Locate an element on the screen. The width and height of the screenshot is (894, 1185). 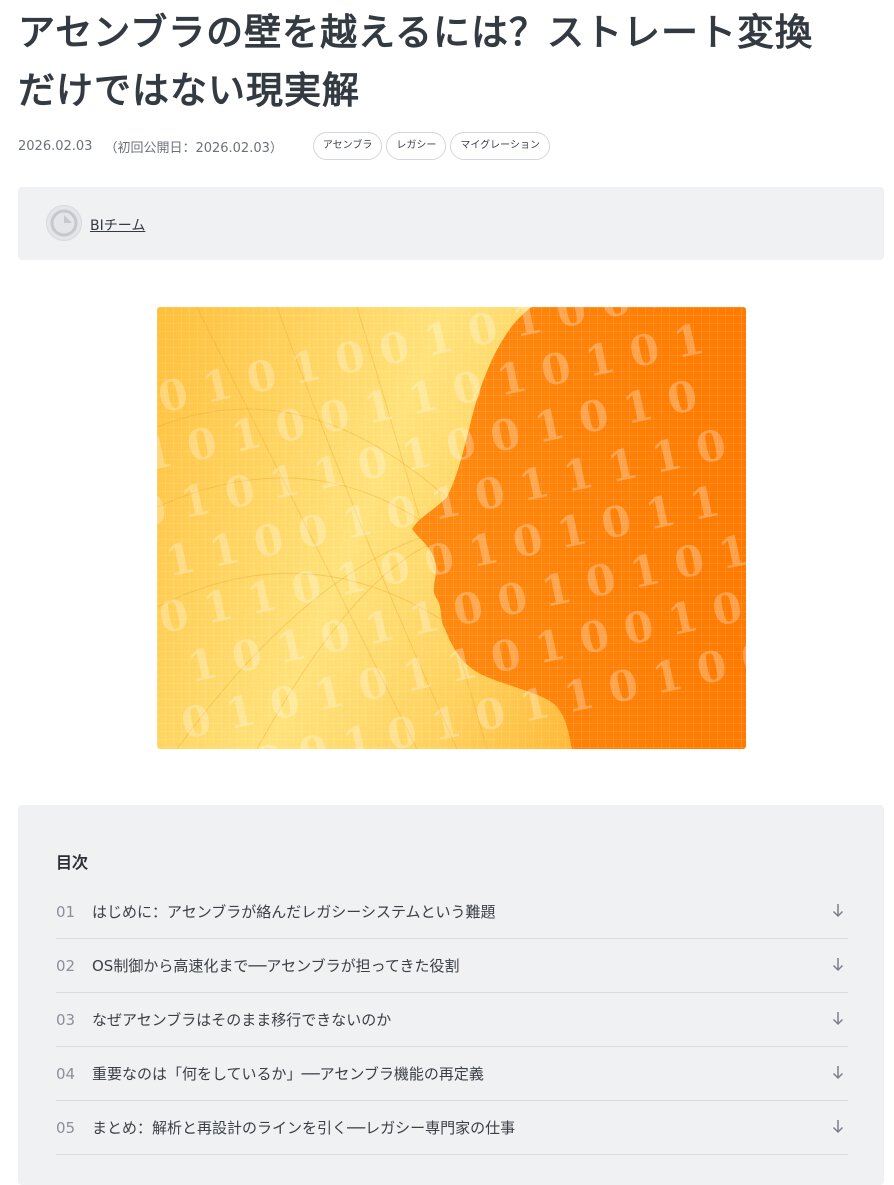
tag-legacy: レガシー is located at coordinates (416, 146).